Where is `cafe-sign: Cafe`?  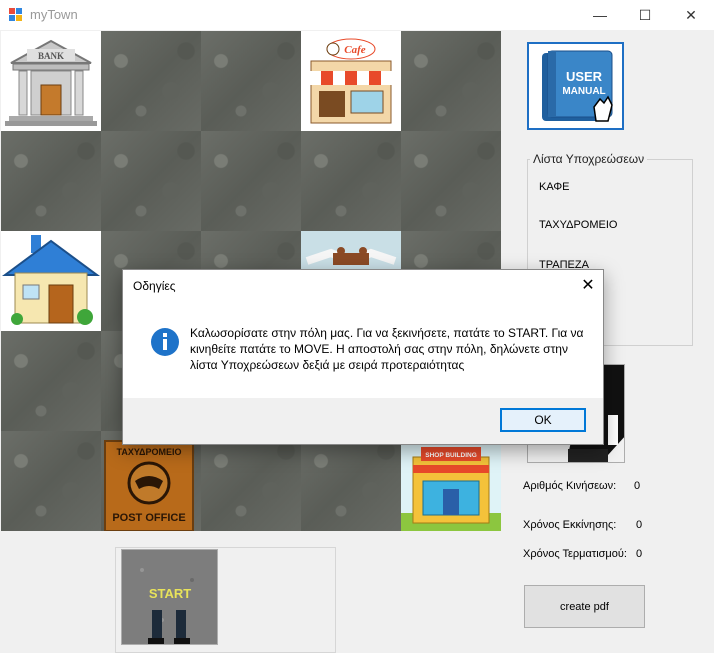
cafe-sign: Cafe is located at coordinates (355, 50).